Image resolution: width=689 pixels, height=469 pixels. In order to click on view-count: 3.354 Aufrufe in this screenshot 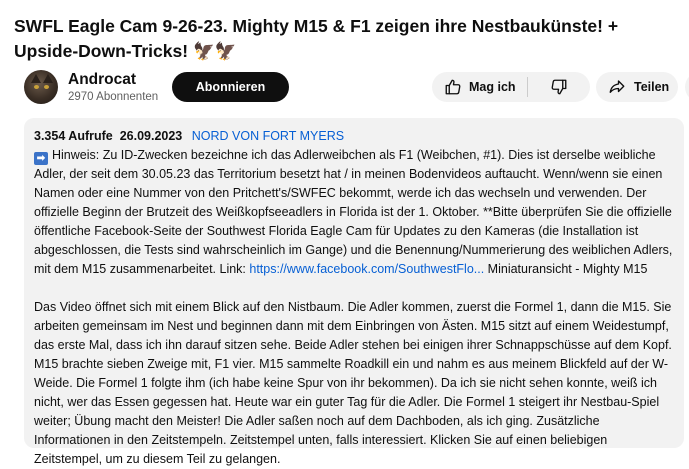, I will do `click(73, 136)`.